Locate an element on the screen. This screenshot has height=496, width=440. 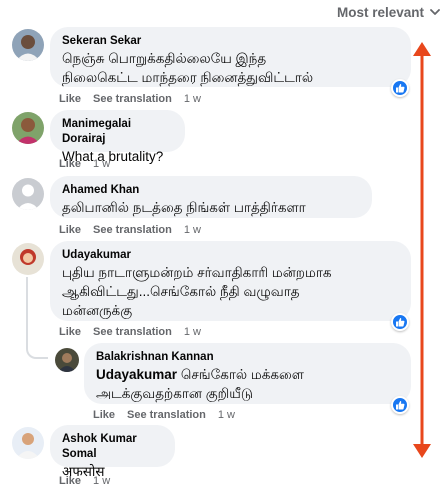
comment-author: Udayakumar is located at coordinates (230, 255).